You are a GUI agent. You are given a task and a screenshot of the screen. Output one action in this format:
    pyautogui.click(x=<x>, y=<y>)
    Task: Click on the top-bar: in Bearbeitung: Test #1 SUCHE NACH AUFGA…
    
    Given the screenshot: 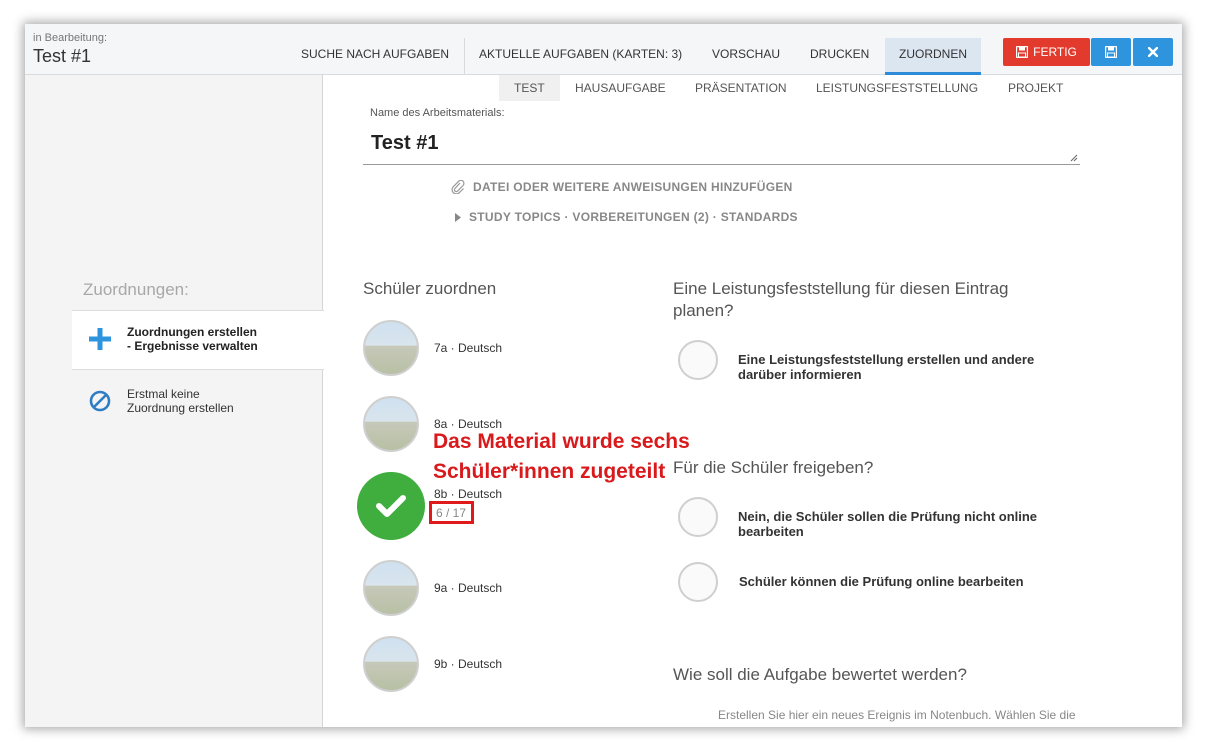 What is the action you would take?
    pyautogui.click(x=603, y=49)
    